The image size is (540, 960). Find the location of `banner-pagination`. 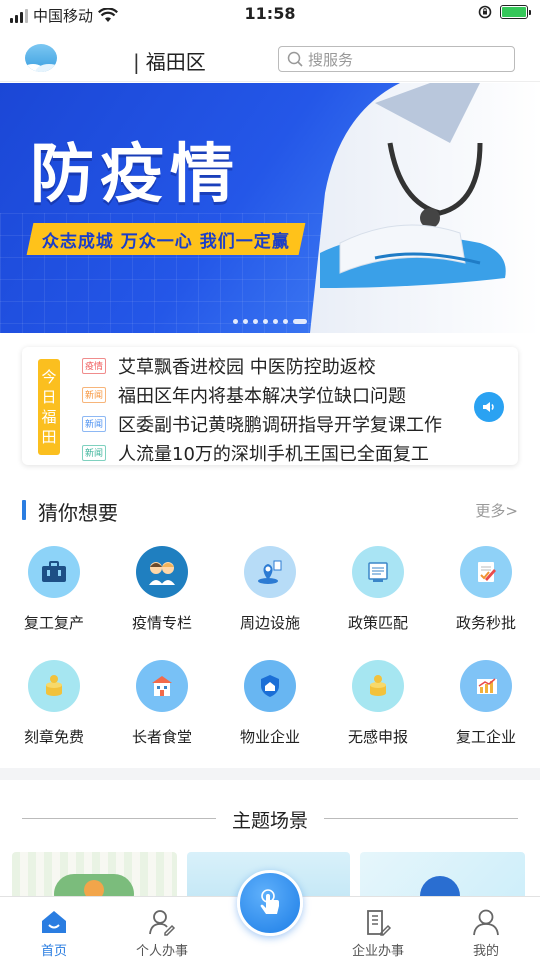

banner-pagination is located at coordinates (270, 321).